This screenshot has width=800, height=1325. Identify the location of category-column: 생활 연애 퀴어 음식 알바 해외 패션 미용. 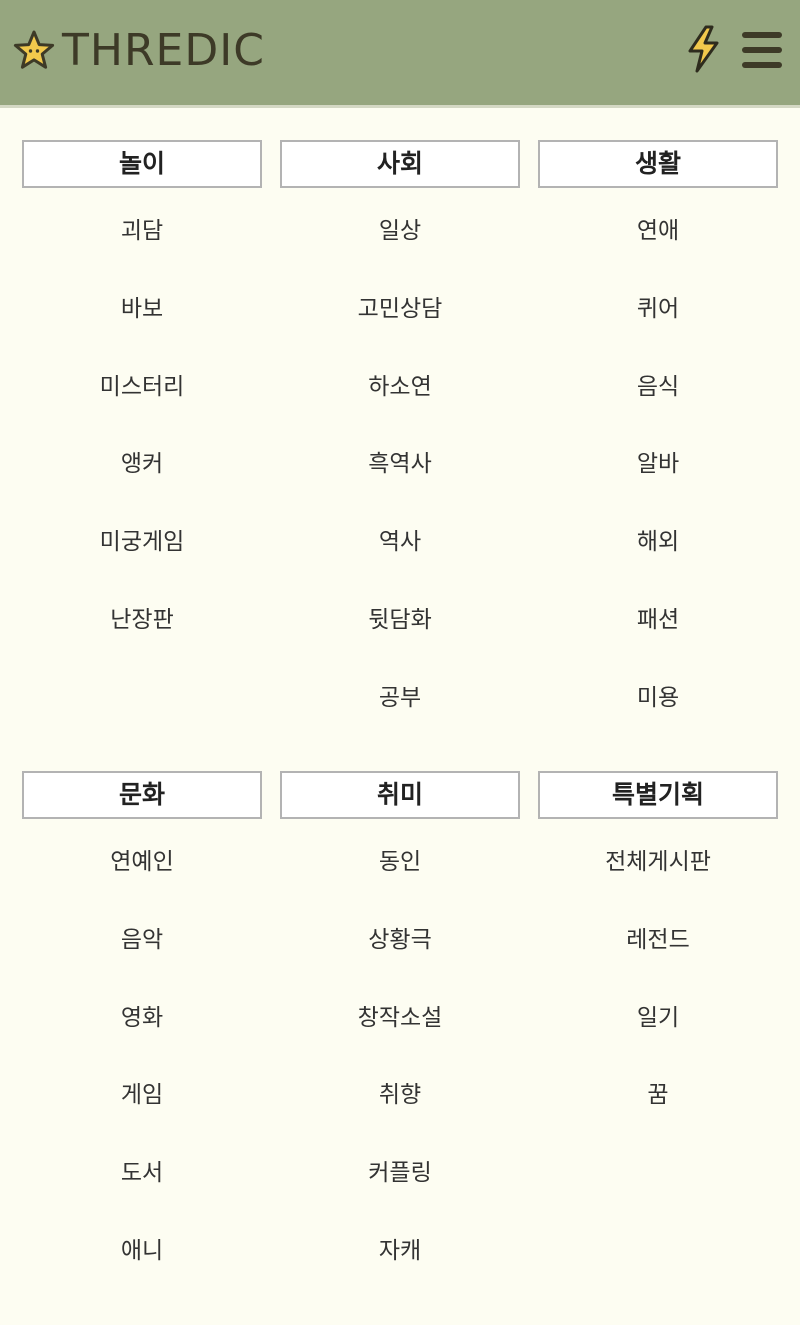
(658, 436).